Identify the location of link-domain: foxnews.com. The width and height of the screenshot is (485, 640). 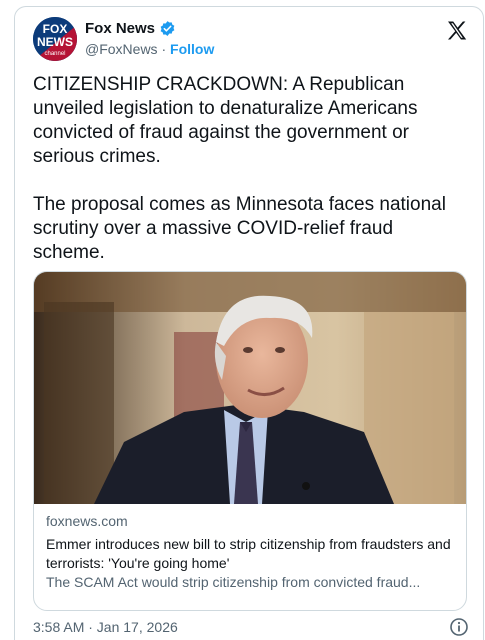
(87, 521).